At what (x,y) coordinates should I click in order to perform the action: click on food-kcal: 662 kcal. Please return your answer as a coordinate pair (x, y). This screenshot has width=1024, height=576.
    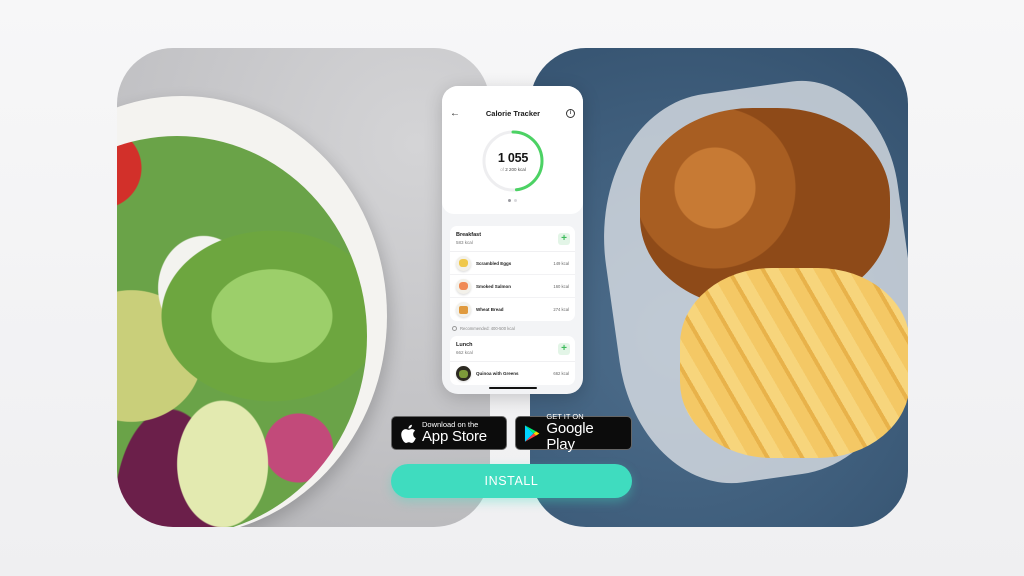
    Looking at the image, I should click on (561, 373).